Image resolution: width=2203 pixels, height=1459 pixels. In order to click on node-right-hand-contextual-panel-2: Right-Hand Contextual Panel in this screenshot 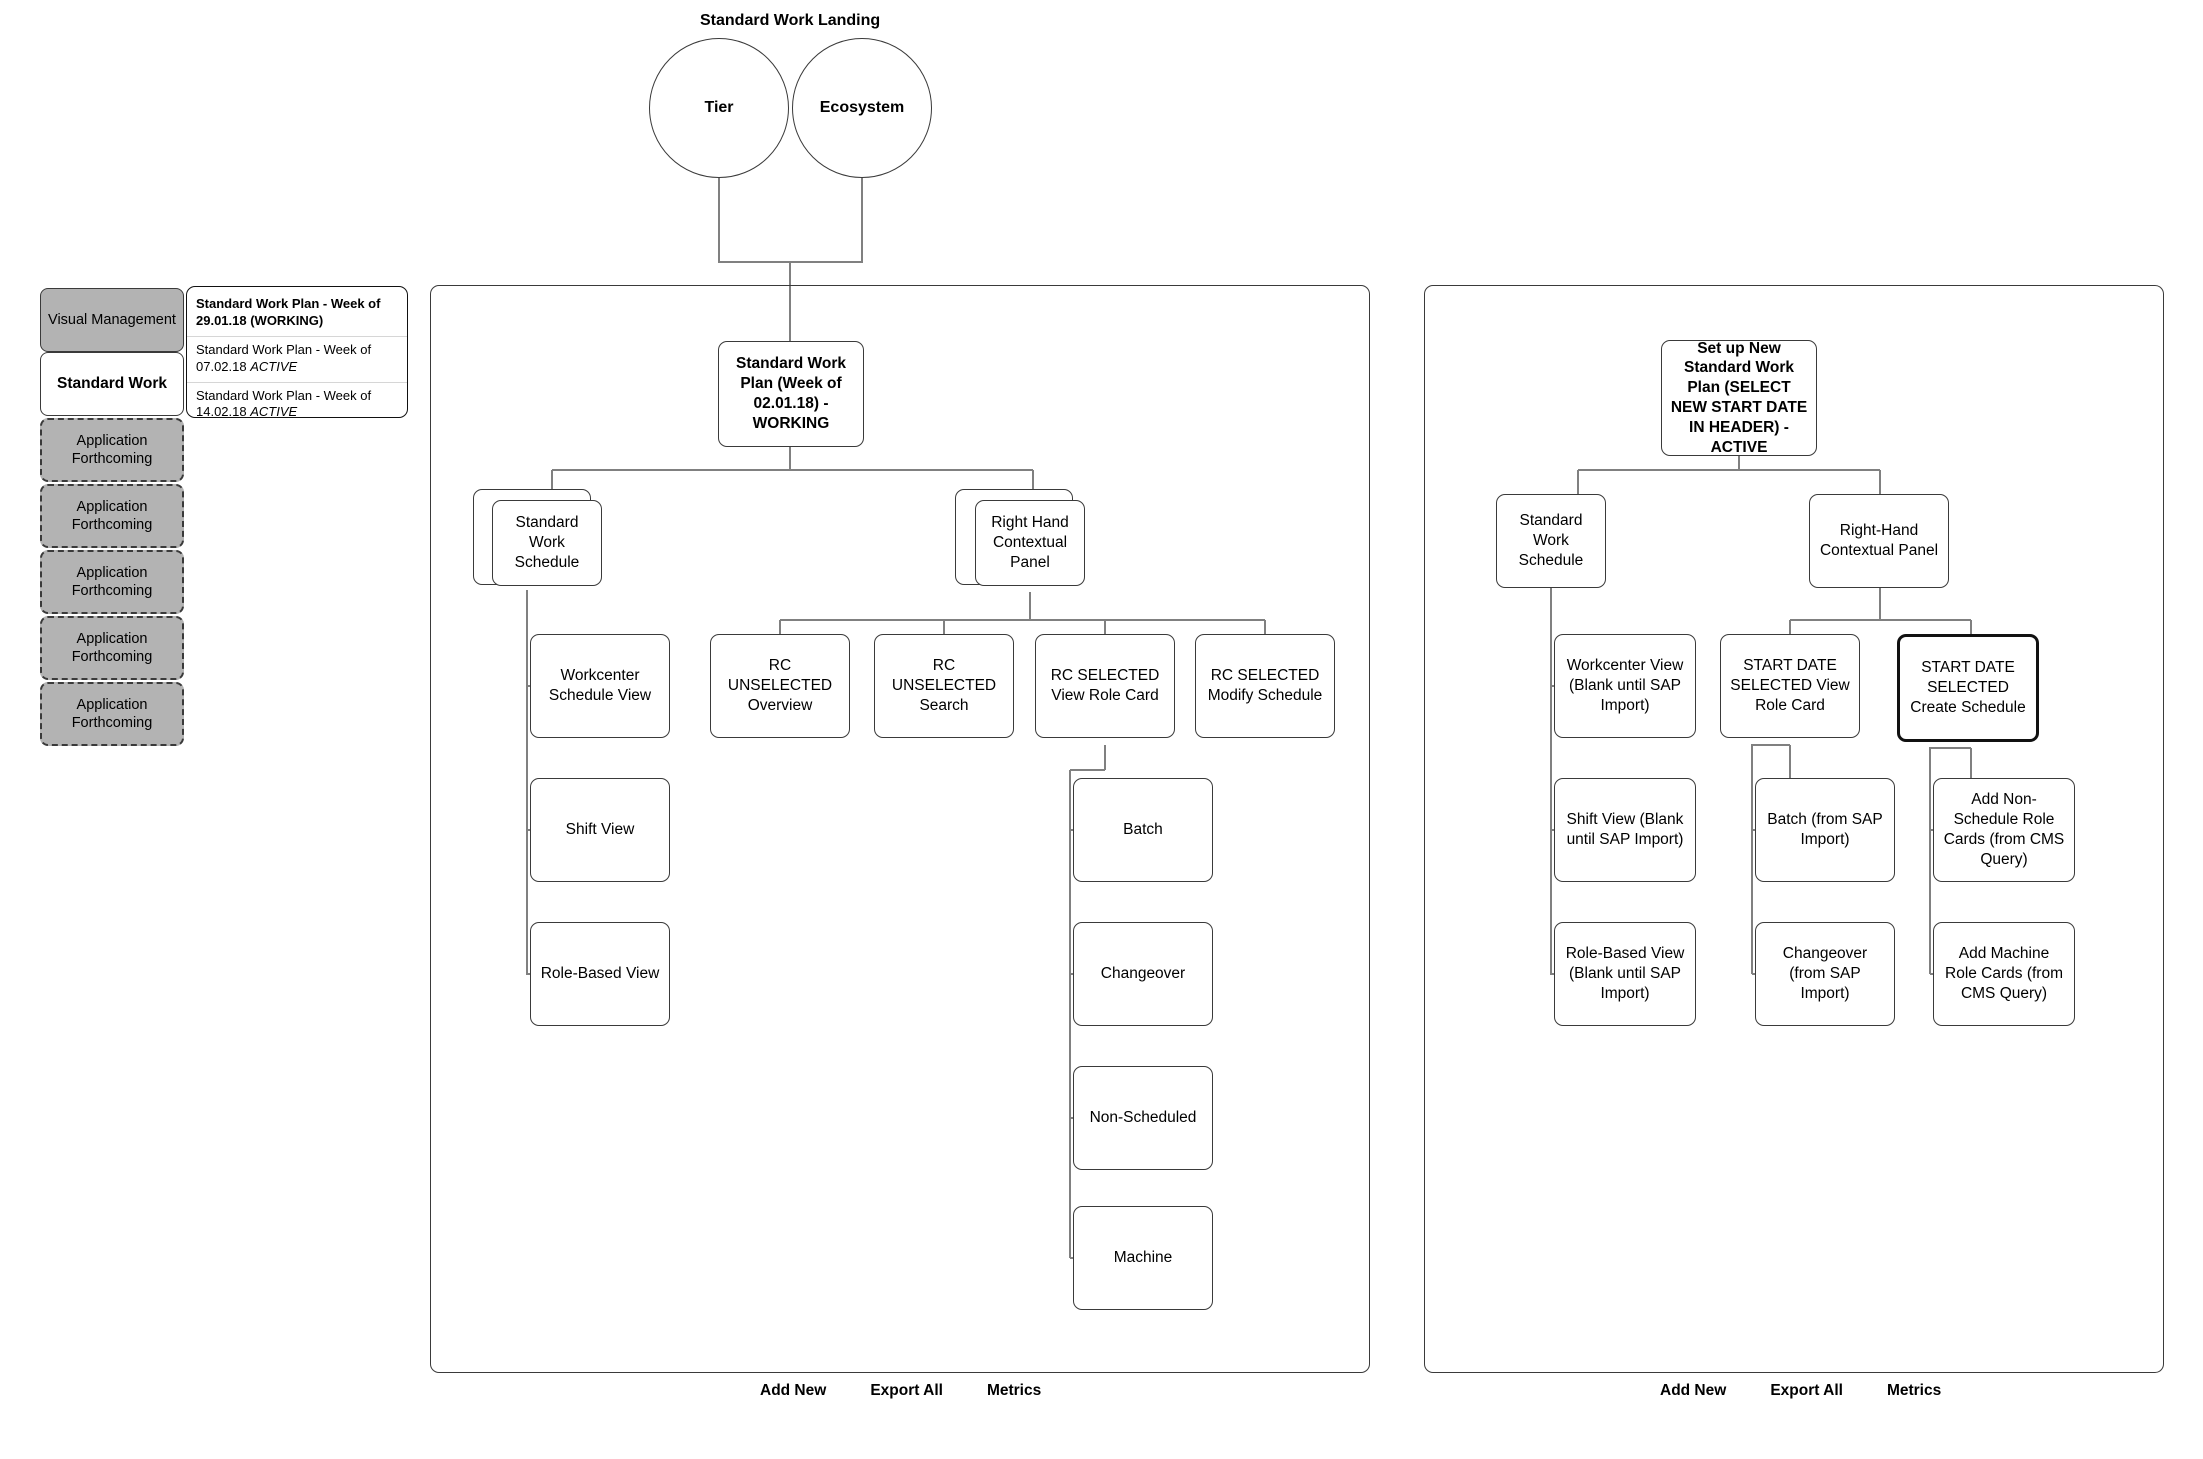, I will do `click(1879, 541)`.